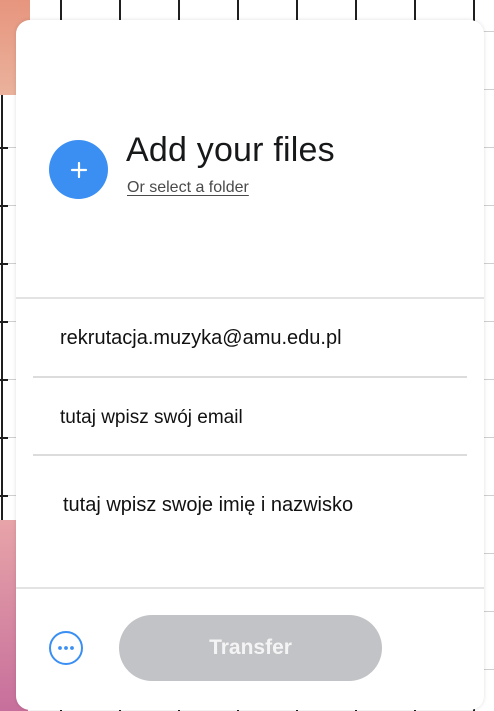 The image size is (494, 711). I want to click on plus-icon, so click(78, 169).